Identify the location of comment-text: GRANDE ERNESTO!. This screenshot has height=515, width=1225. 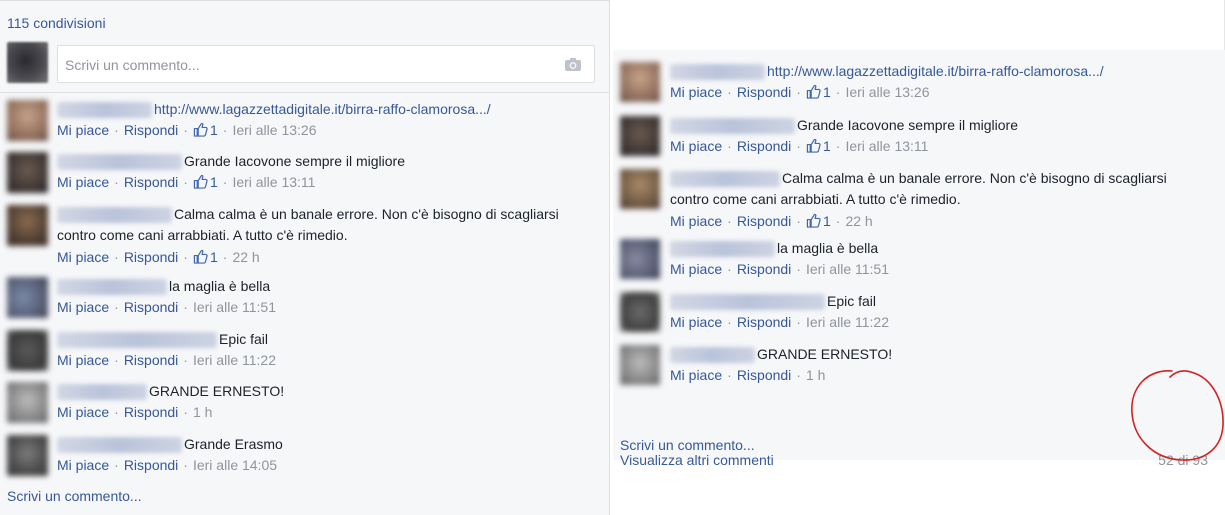
(217, 391).